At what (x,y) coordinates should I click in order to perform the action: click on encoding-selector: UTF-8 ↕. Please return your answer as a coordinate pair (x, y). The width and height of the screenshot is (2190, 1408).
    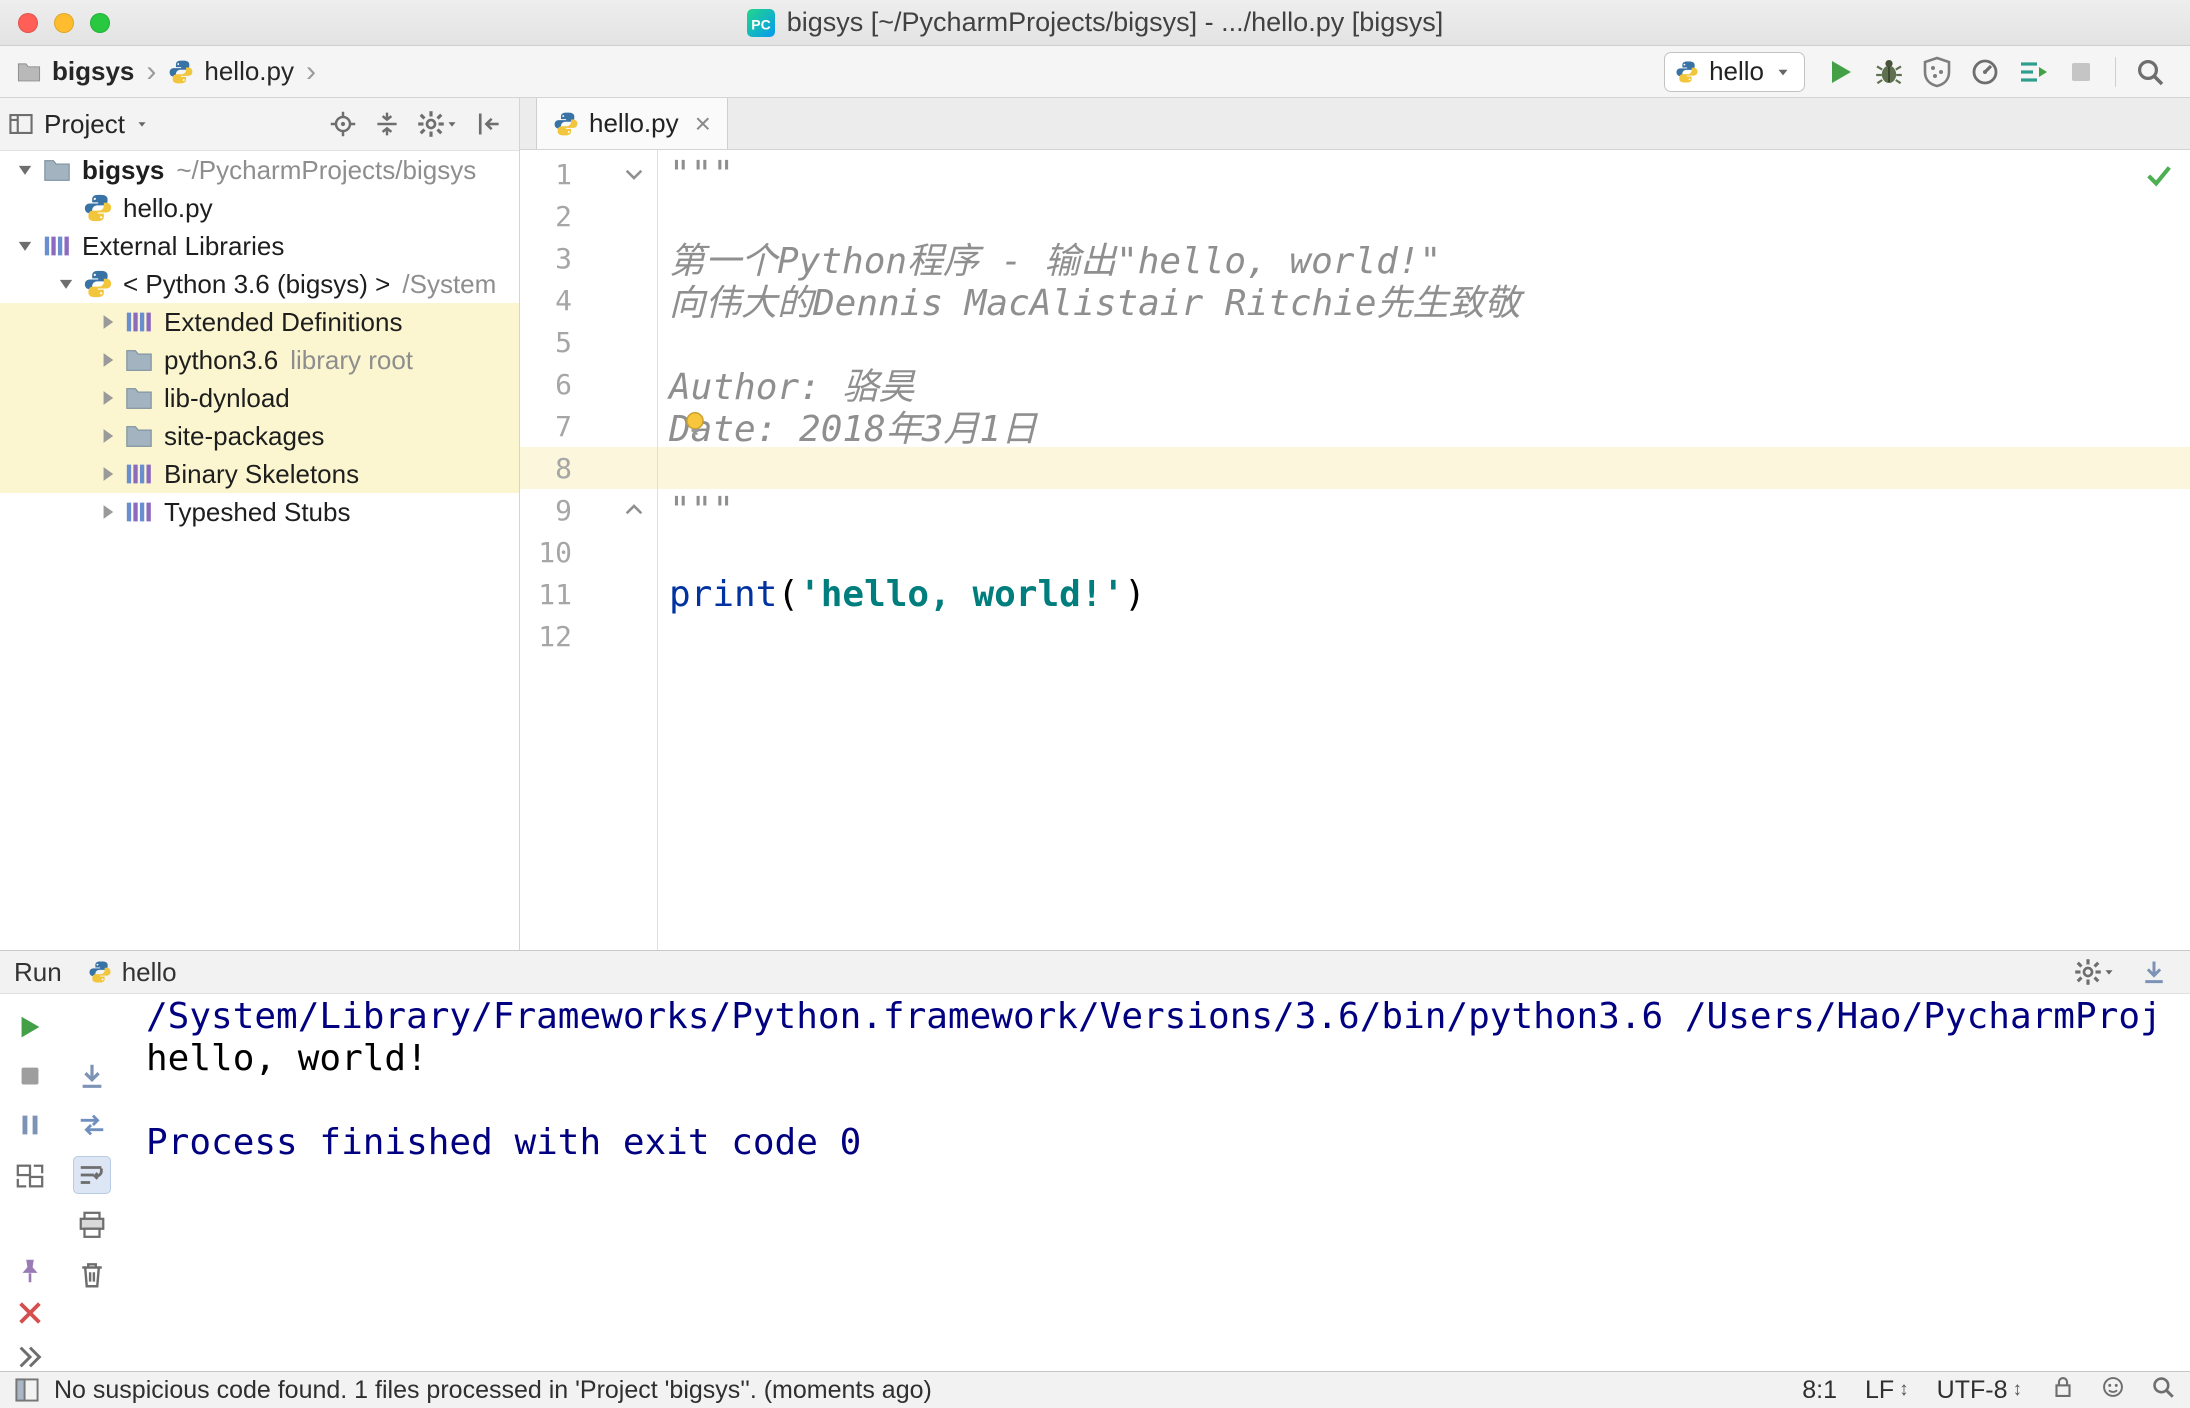
    Looking at the image, I should click on (1979, 1390).